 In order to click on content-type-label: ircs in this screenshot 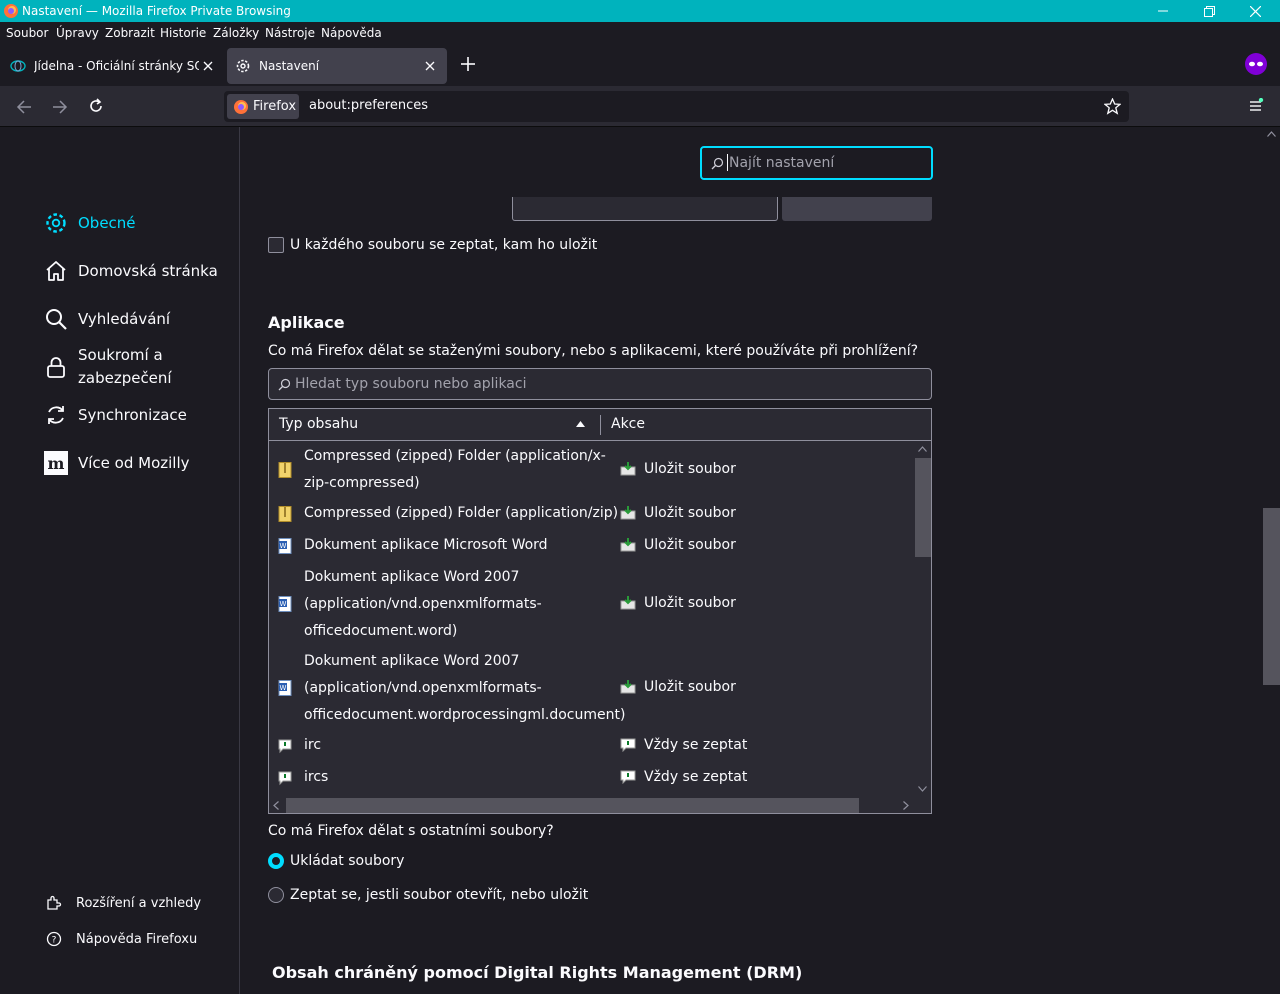, I will do `click(459, 777)`.